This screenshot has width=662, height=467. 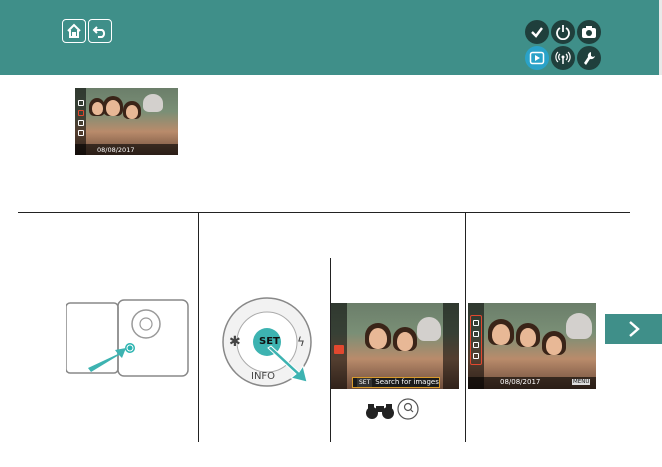 I want to click on check-icon, so click(x=537, y=32).